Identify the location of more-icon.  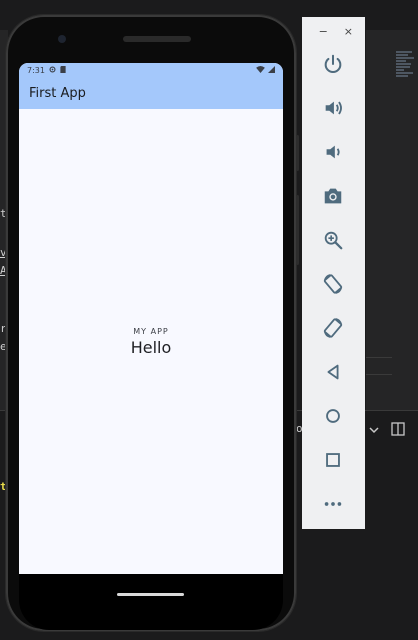
(333, 504).